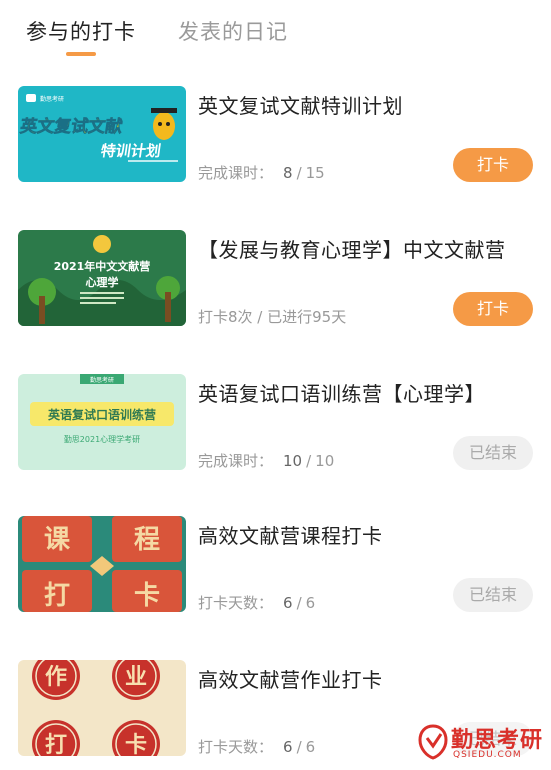  What do you see at coordinates (293, 461) in the screenshot?
I see `progress-done: 10` at bounding box center [293, 461].